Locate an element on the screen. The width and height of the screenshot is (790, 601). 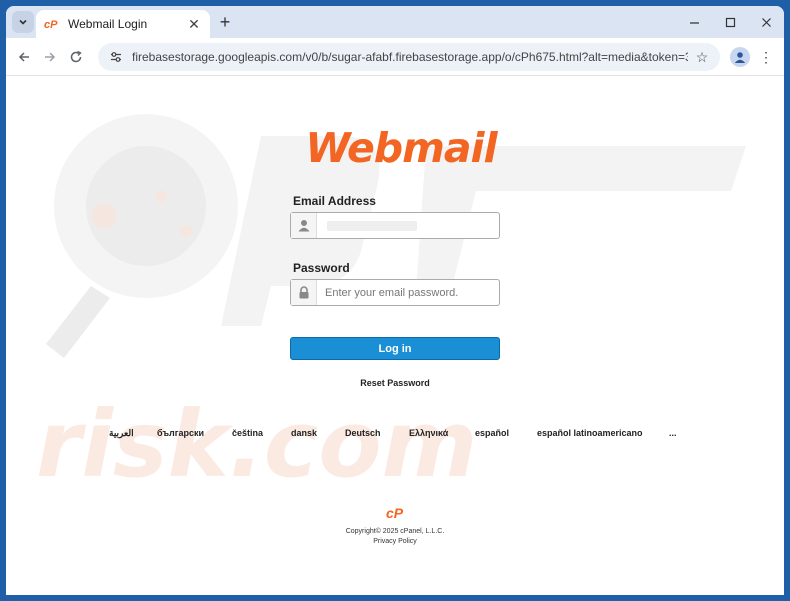
language-link: العربية is located at coordinates (121, 433).